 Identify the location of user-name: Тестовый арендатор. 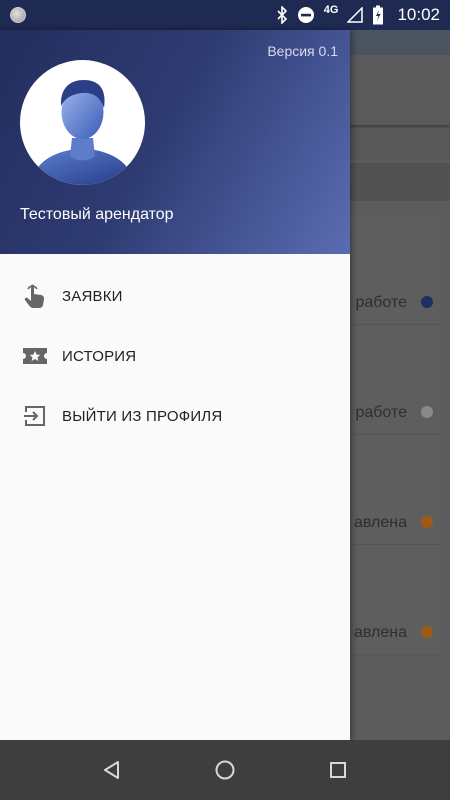
(97, 214).